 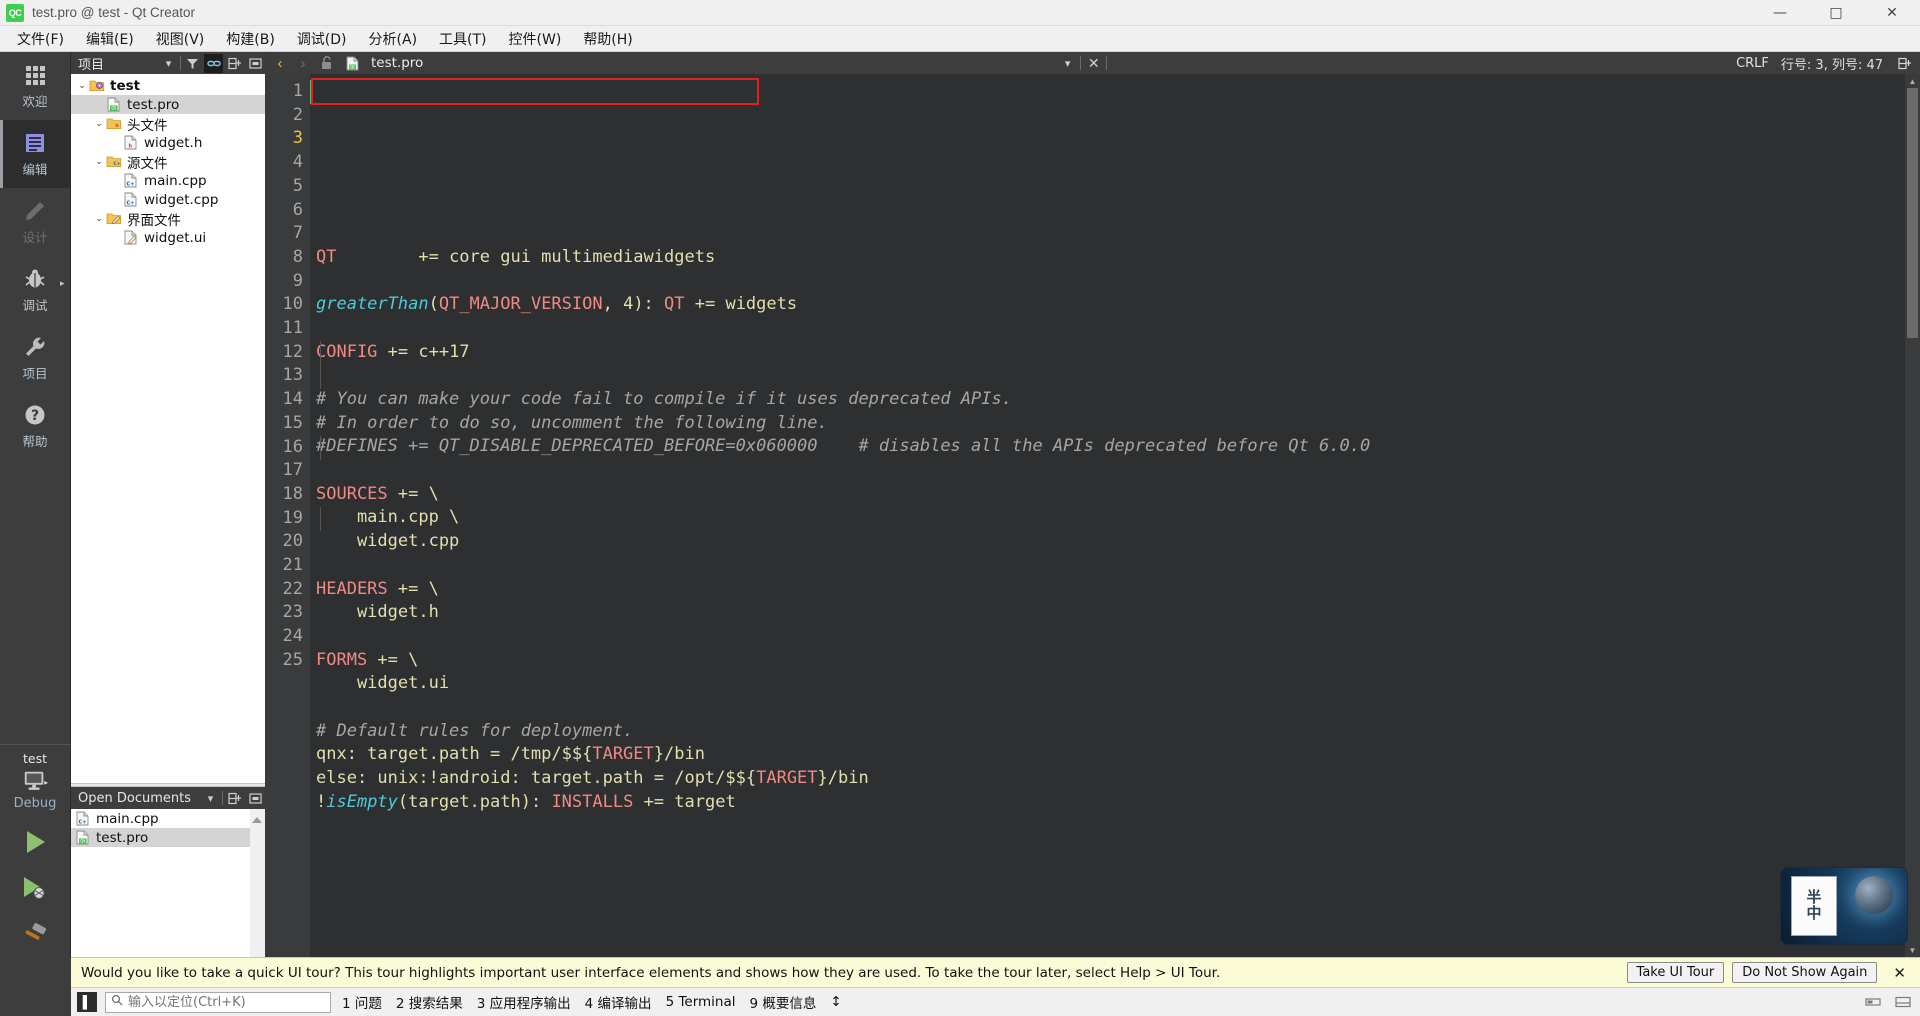 I want to click on status-overview: 9 概要信息, so click(x=783, y=1002).